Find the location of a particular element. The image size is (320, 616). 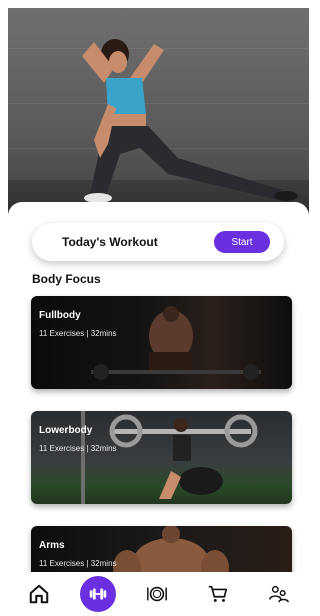

fullbody-card: Fullbody 11 Exercises | 32mins is located at coordinates (161, 342).